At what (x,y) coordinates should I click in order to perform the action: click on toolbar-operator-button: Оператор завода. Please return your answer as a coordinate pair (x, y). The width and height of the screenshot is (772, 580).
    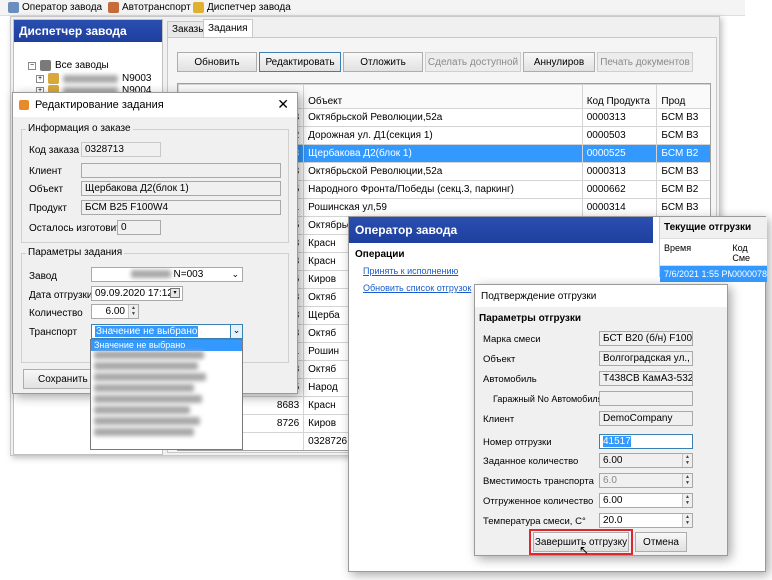
    Looking at the image, I should click on (55, 7).